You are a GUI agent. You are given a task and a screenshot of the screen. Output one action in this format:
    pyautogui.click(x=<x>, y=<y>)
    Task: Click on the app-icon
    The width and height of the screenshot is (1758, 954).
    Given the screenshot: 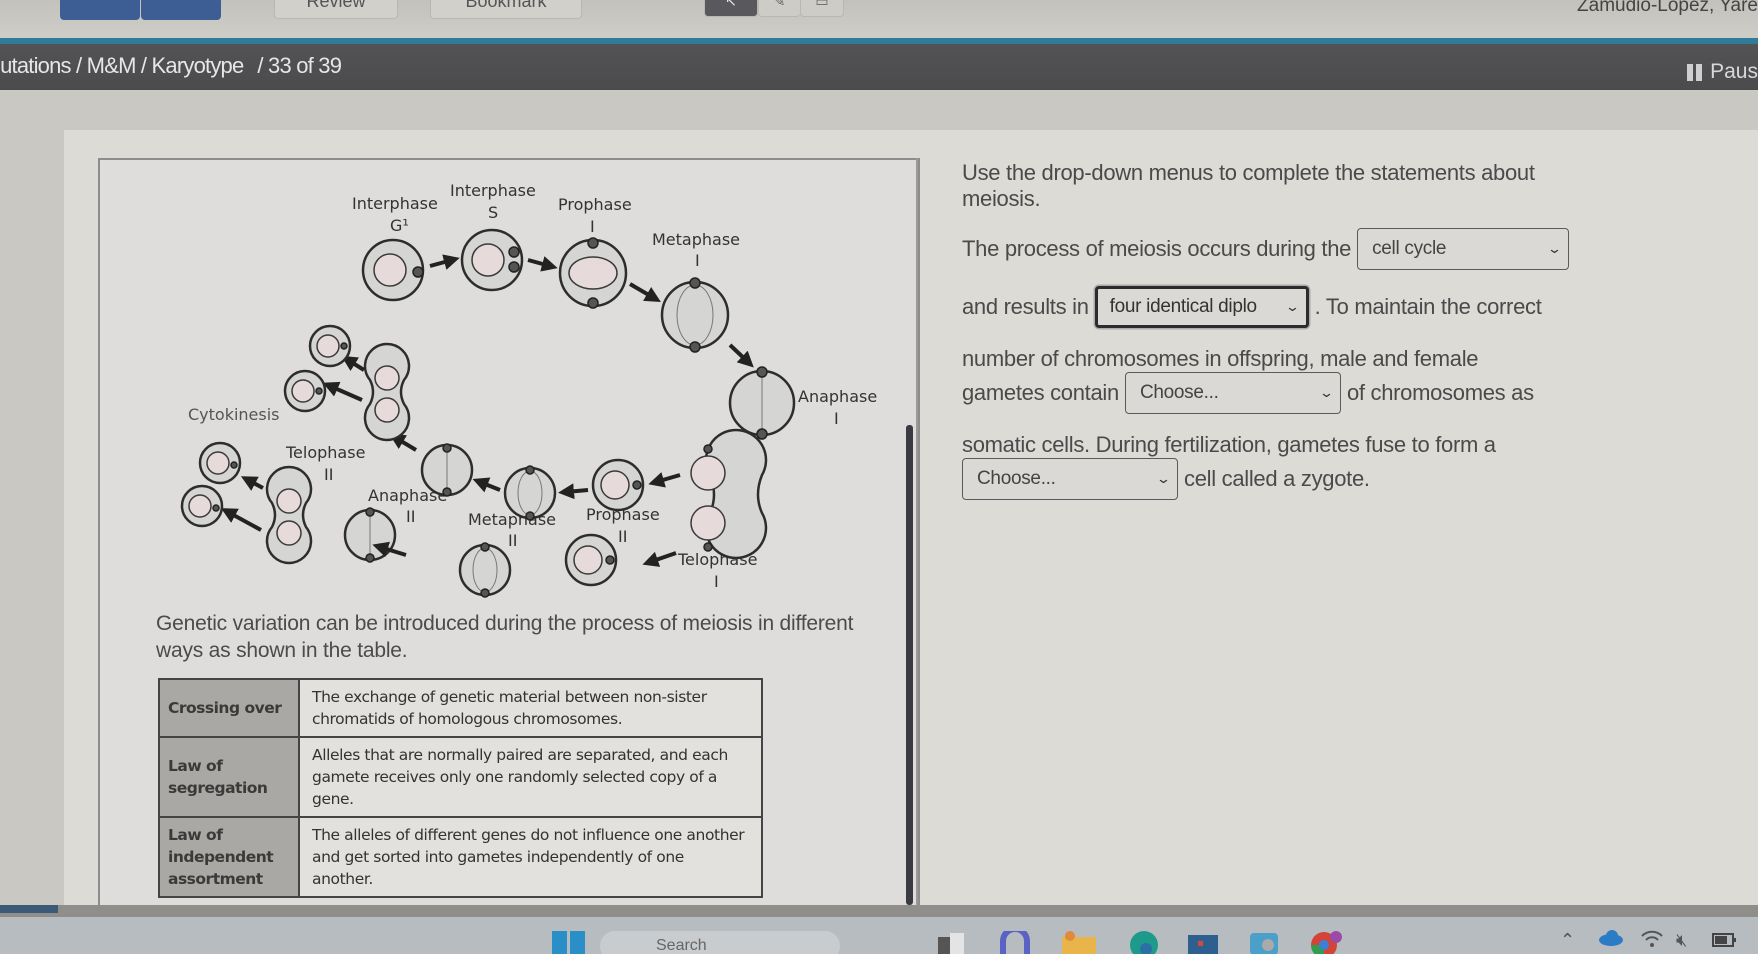 What is the action you would take?
    pyautogui.click(x=1266, y=942)
    